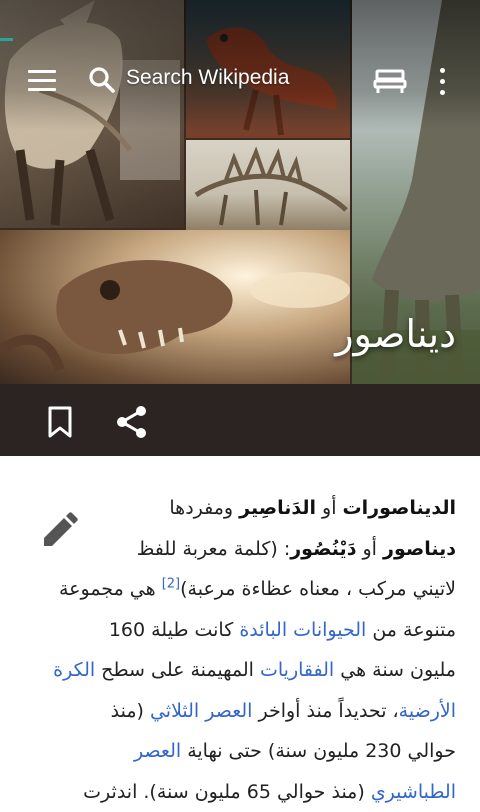 This screenshot has height=812, width=480. Describe the element at coordinates (213, 549) in the screenshot. I see `article-text: : (كلمة معربة للفظ` at that location.